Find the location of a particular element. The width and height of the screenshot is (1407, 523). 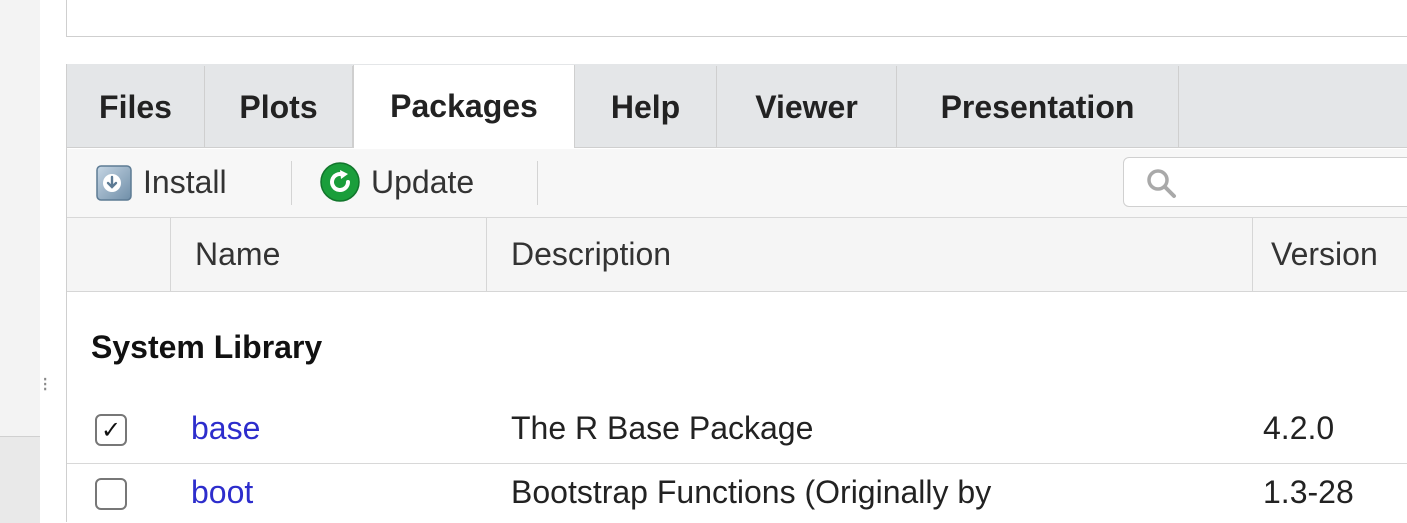

package-name-link: boot is located at coordinates (222, 492).